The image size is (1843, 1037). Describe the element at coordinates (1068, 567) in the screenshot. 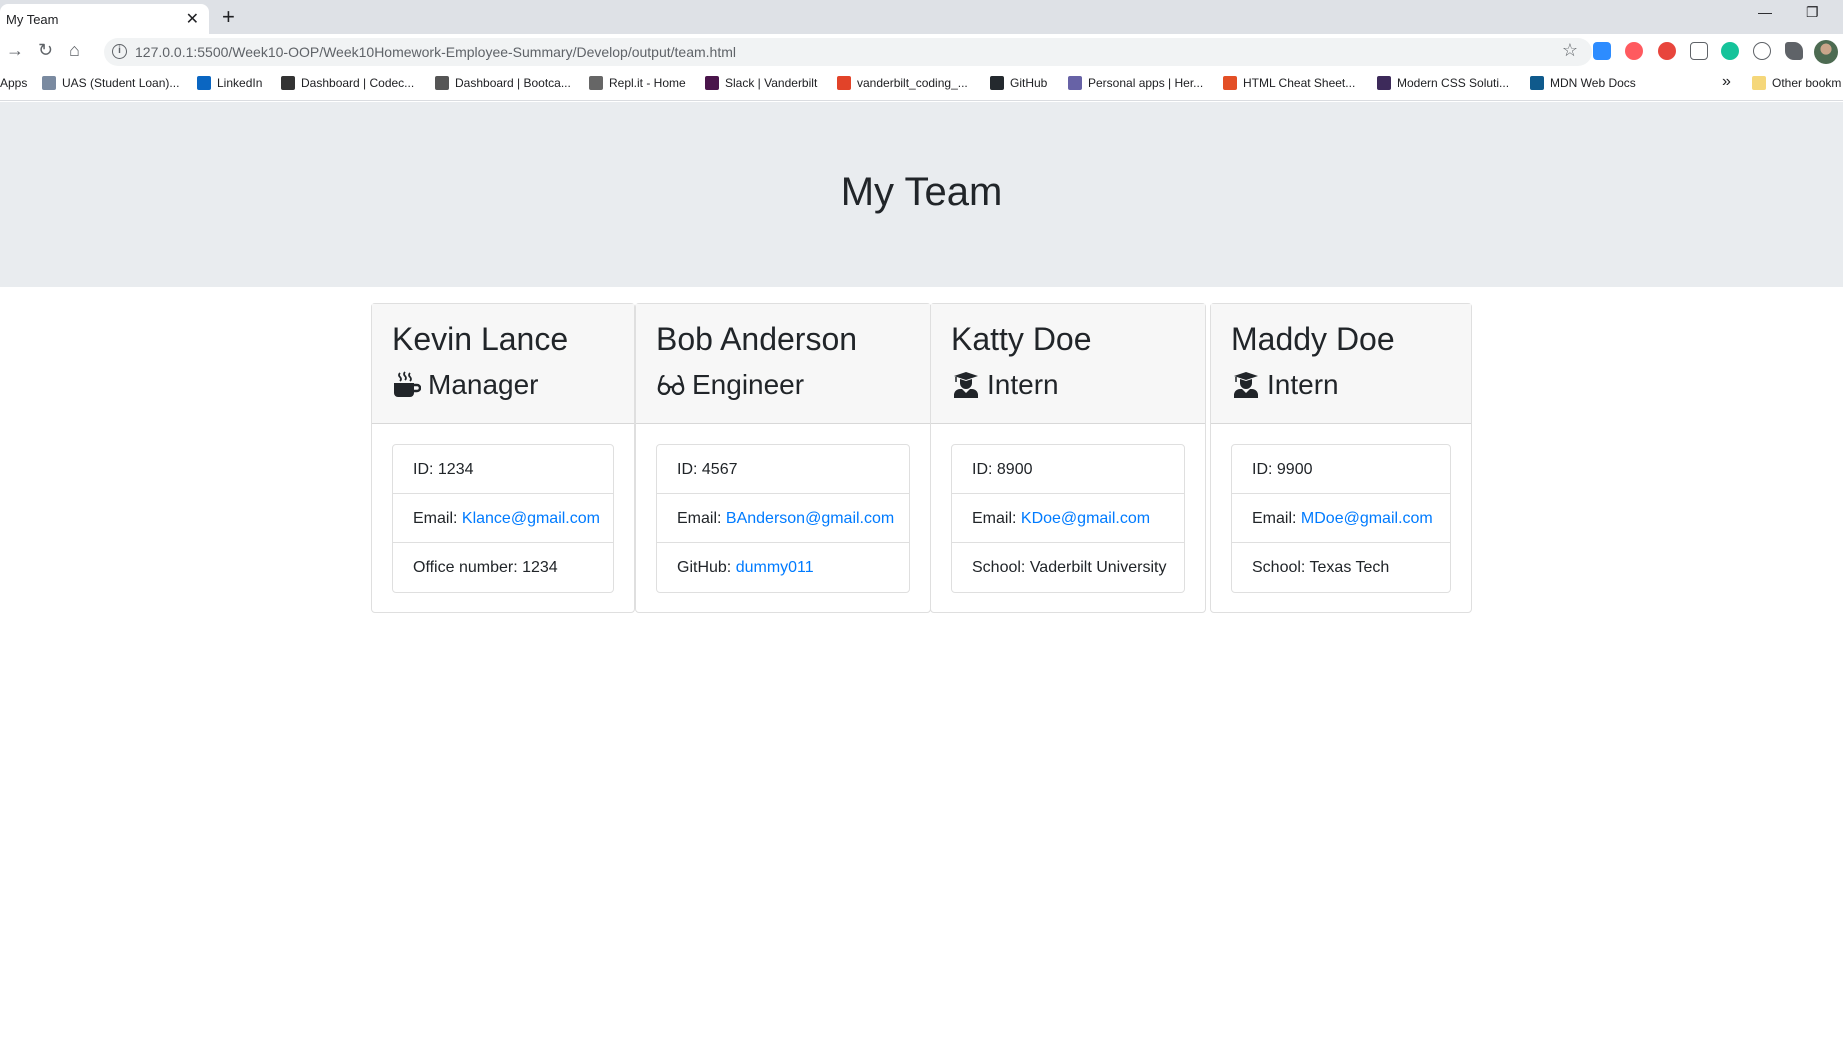

I see `employee-extra-row: School: Vaderbilt University` at that location.